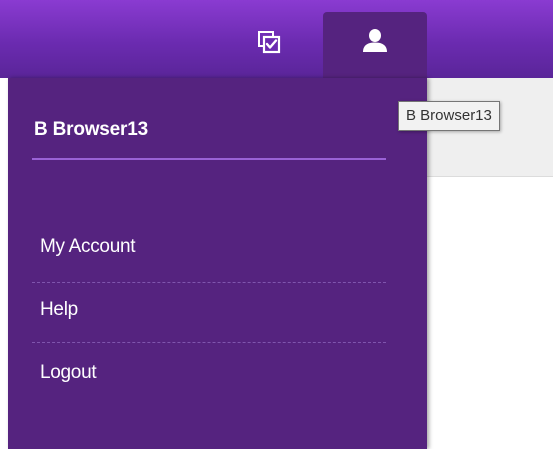 This screenshot has height=449, width=553. Describe the element at coordinates (449, 116) in the screenshot. I see `username-tooltip: B Browser13` at that location.